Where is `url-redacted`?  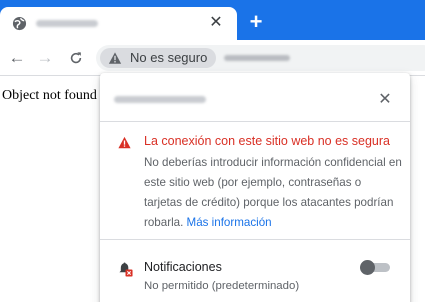 url-redacted is located at coordinates (257, 58).